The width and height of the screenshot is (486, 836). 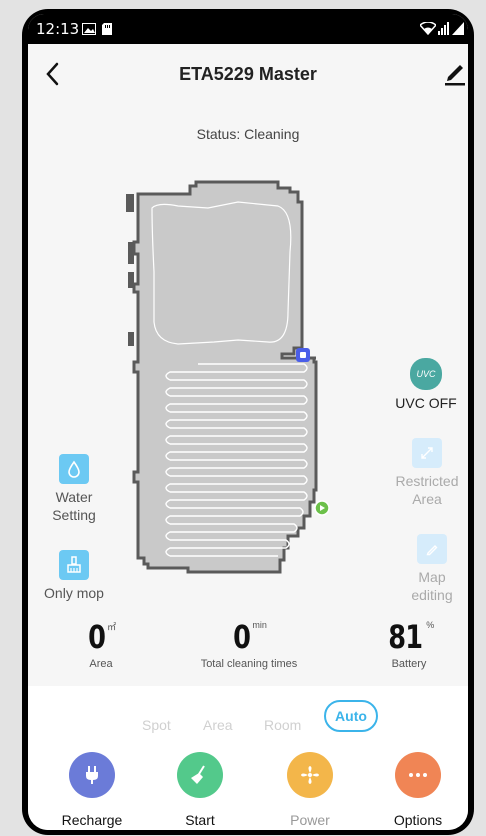 I want to click on options-label: Options, so click(x=418, y=820).